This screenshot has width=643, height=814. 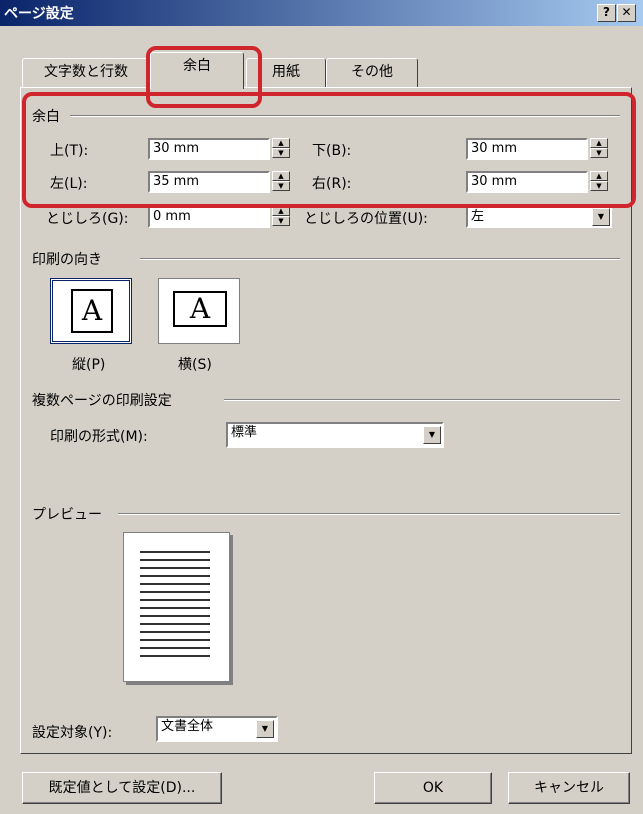 What do you see at coordinates (478, 216) in the screenshot?
I see `gutter-position-value: 左` at bounding box center [478, 216].